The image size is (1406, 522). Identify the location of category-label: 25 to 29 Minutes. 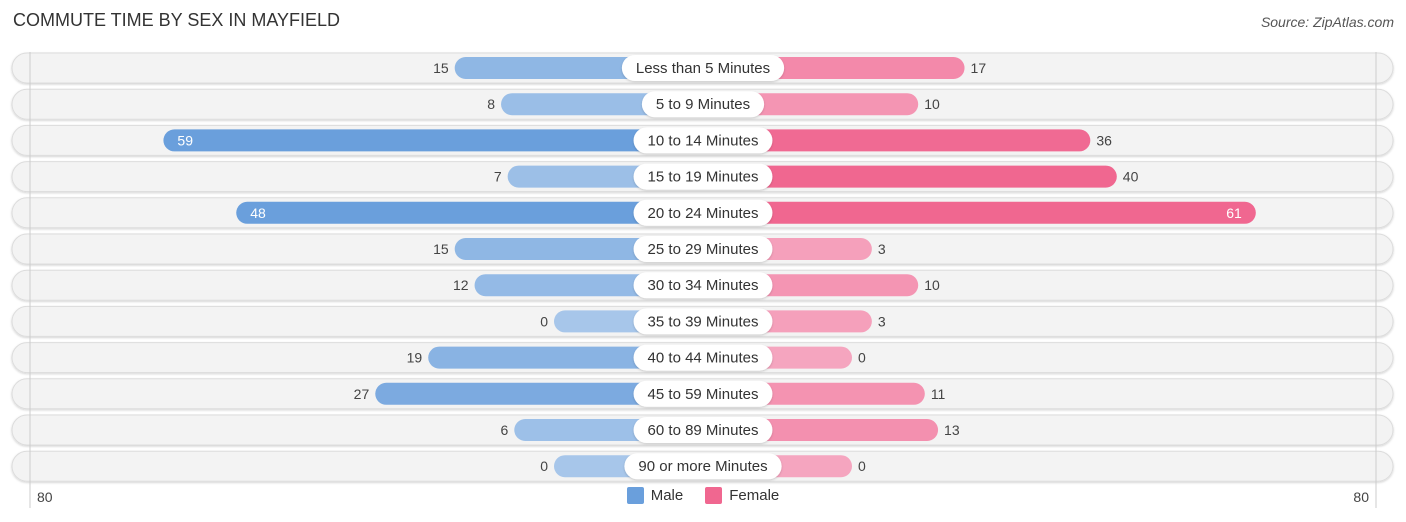
(703, 249).